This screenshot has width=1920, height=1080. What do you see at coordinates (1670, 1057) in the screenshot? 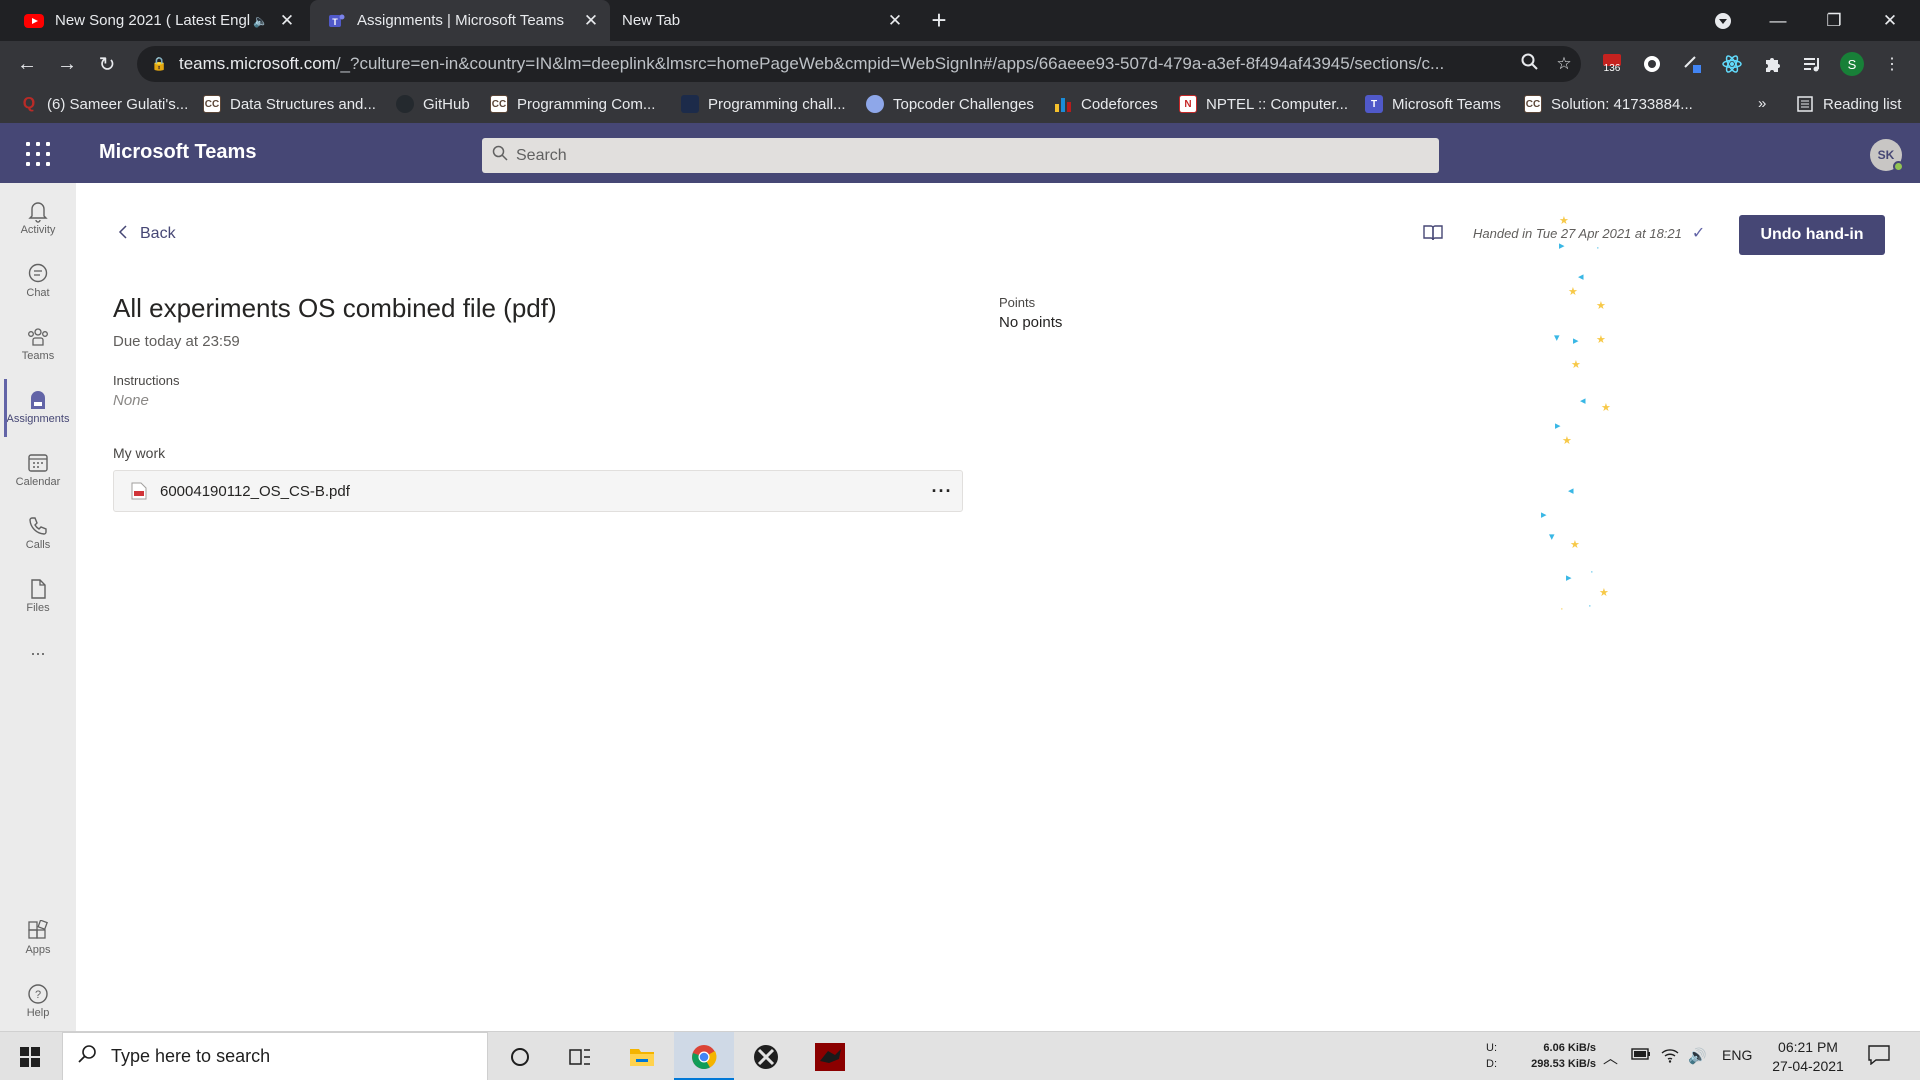
I see `wifi-icon` at bounding box center [1670, 1057].